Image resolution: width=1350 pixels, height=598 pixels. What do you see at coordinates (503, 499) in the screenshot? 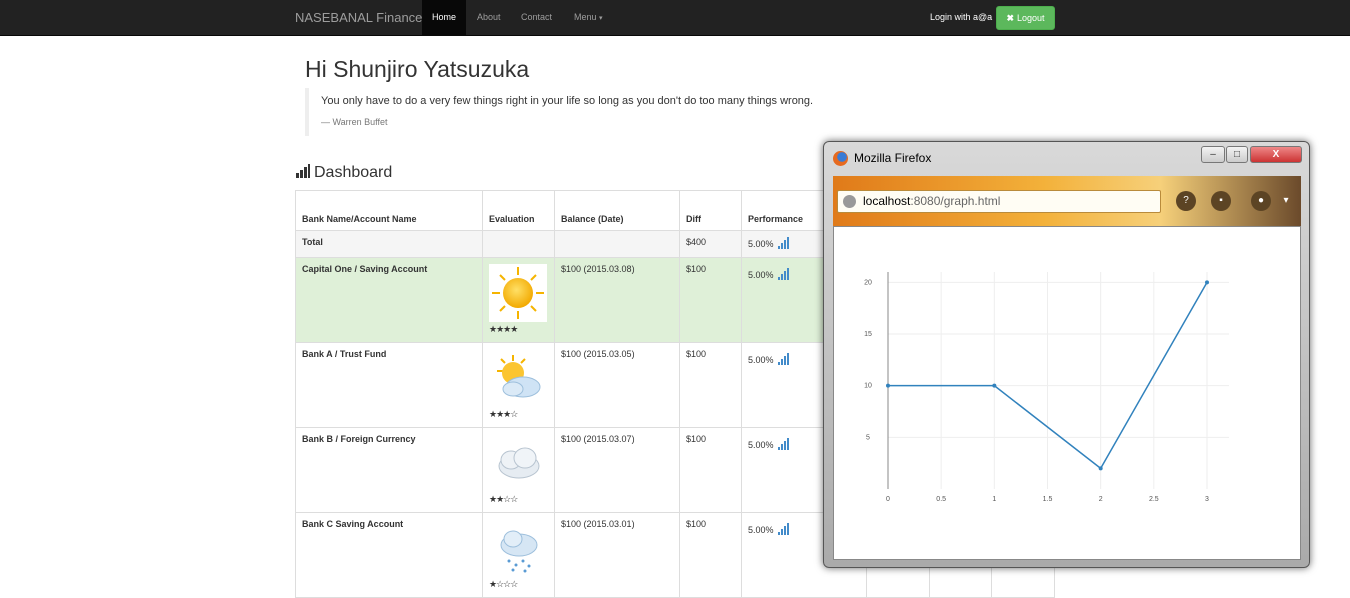
I see `star-rating: ★★☆☆` at bounding box center [503, 499].